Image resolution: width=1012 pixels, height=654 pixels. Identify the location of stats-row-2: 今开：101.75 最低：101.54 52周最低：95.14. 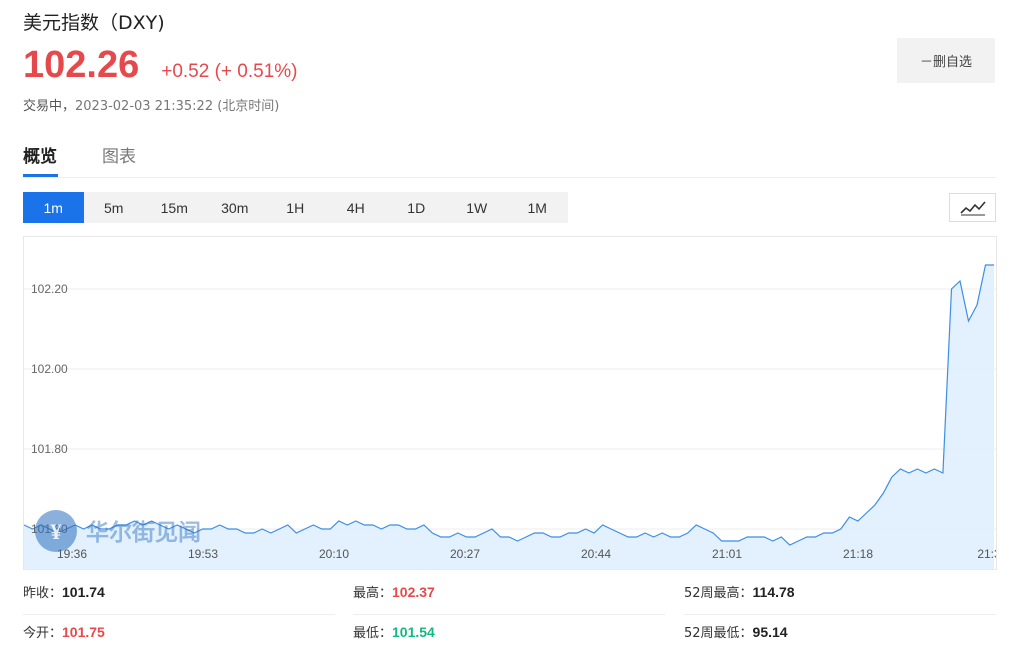
(509, 638).